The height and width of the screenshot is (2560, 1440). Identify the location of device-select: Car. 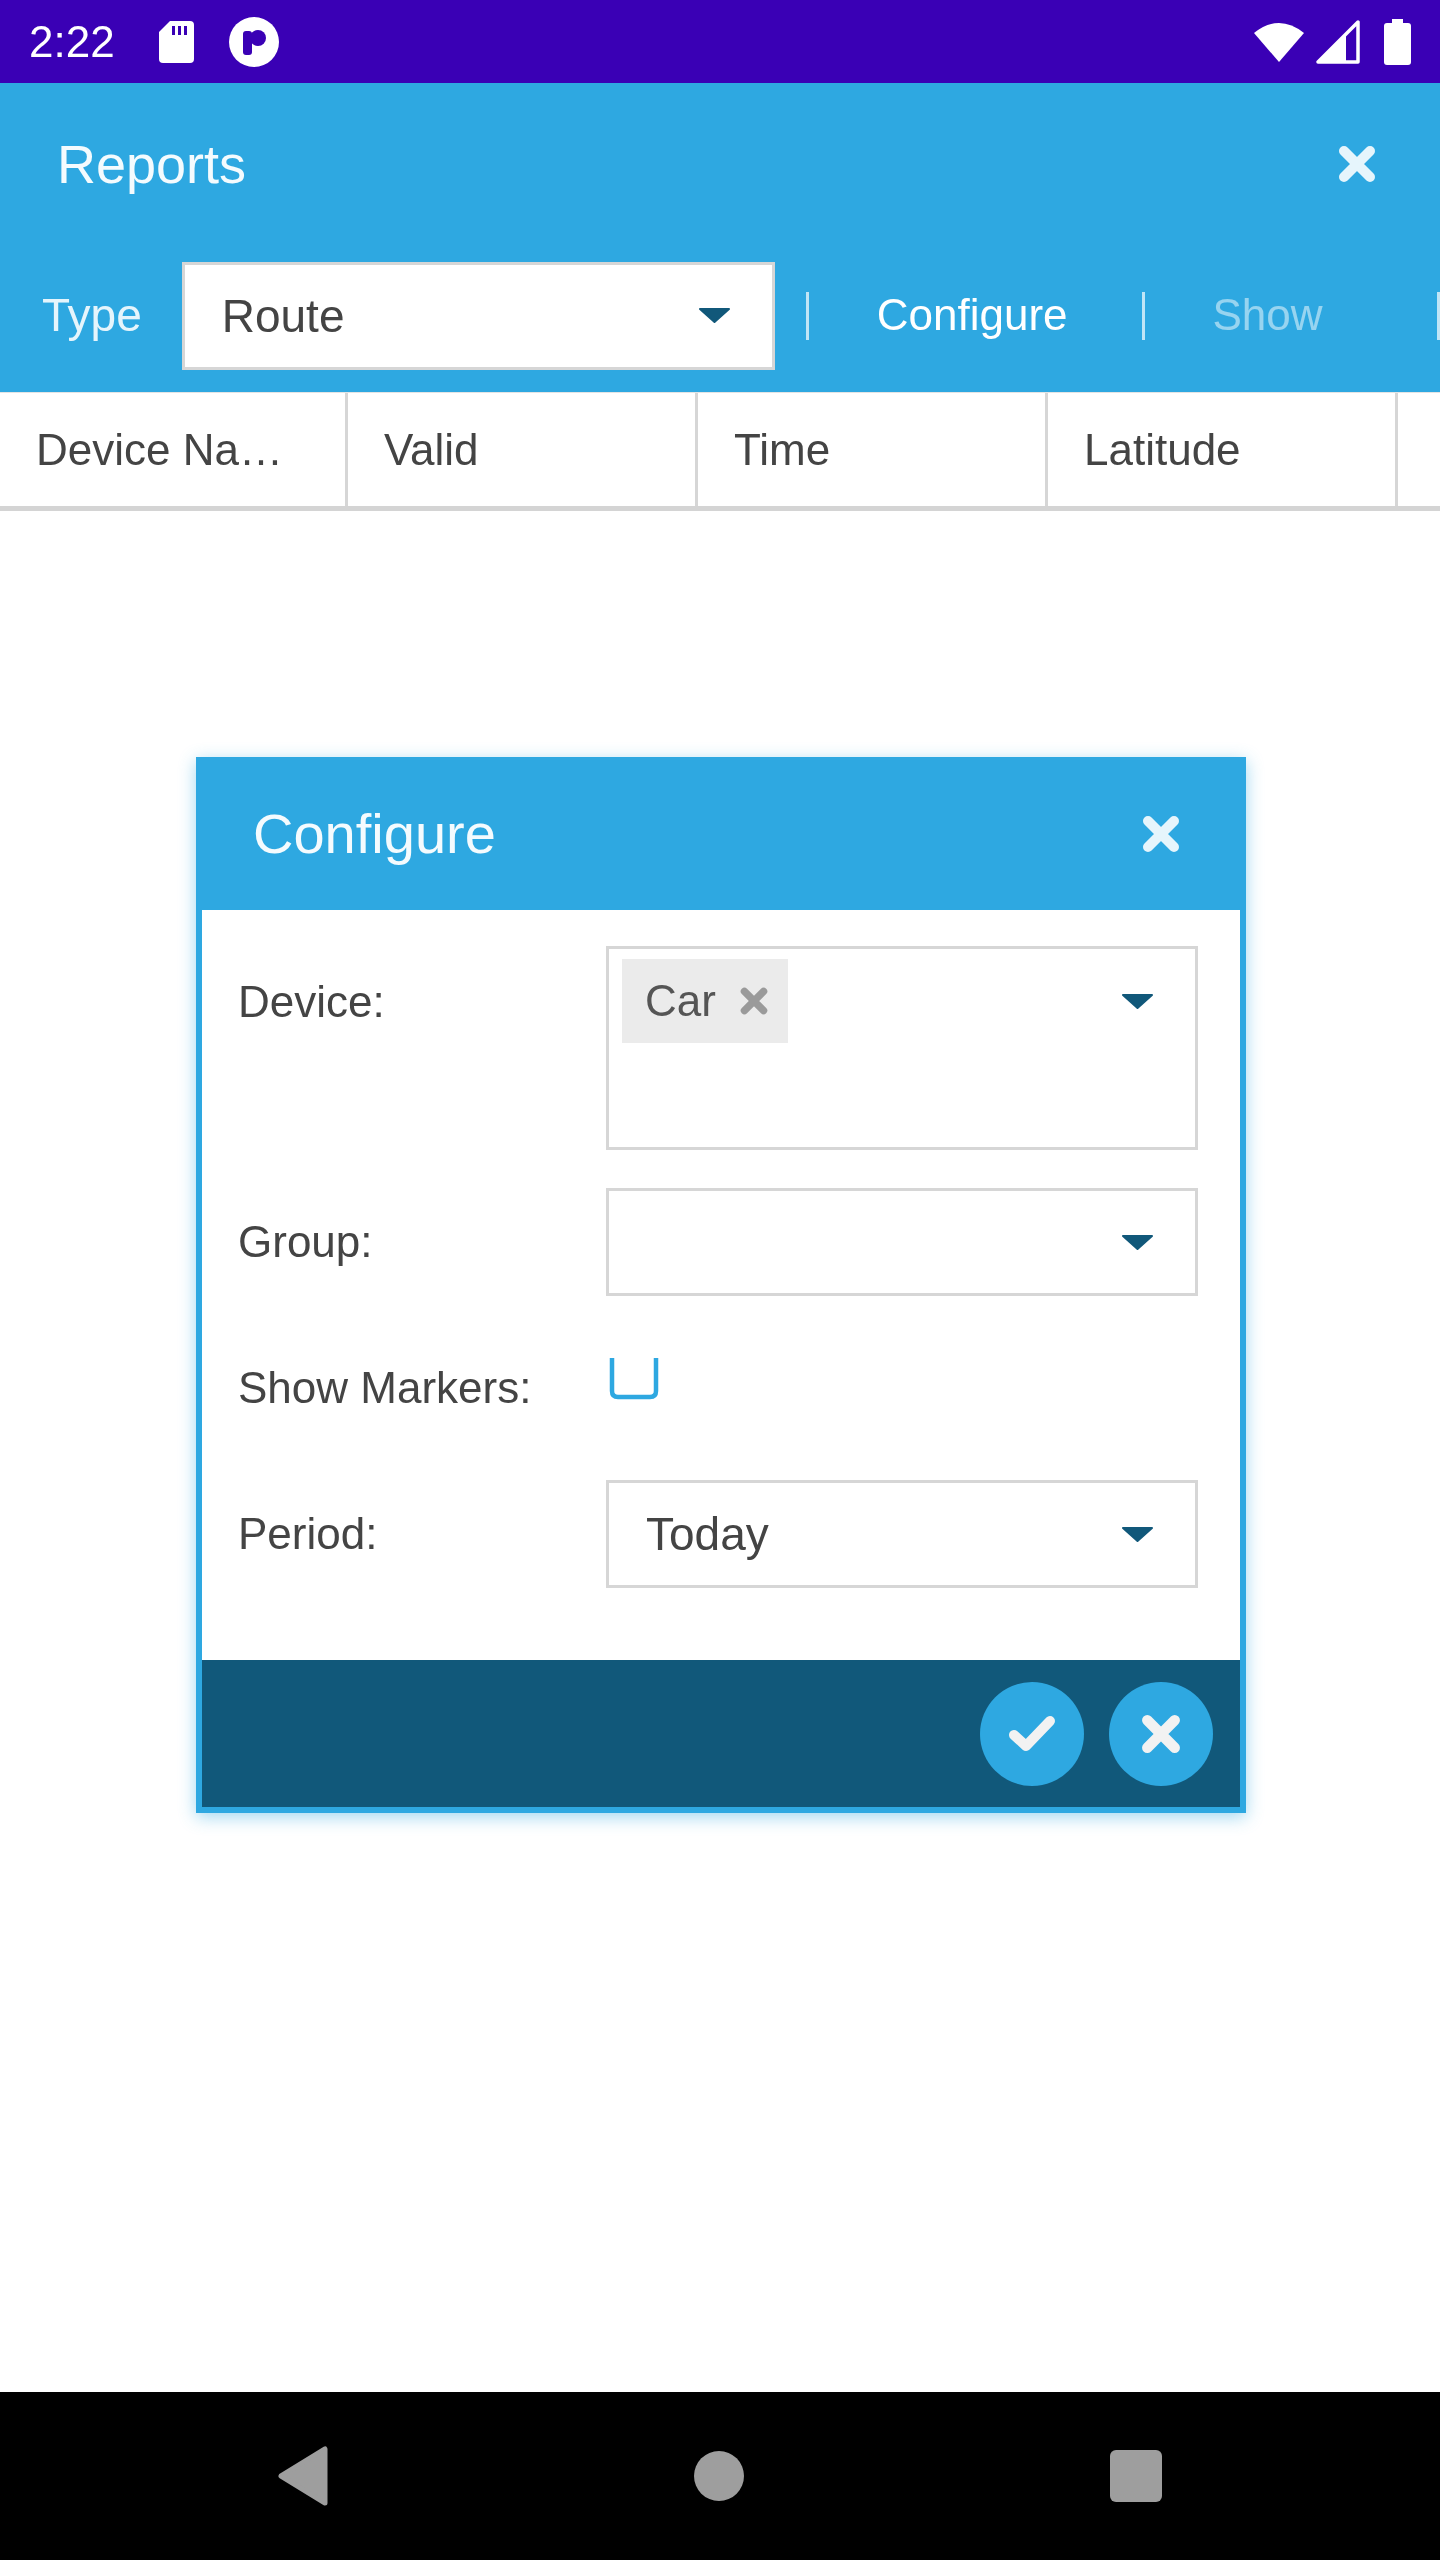
(902, 1048).